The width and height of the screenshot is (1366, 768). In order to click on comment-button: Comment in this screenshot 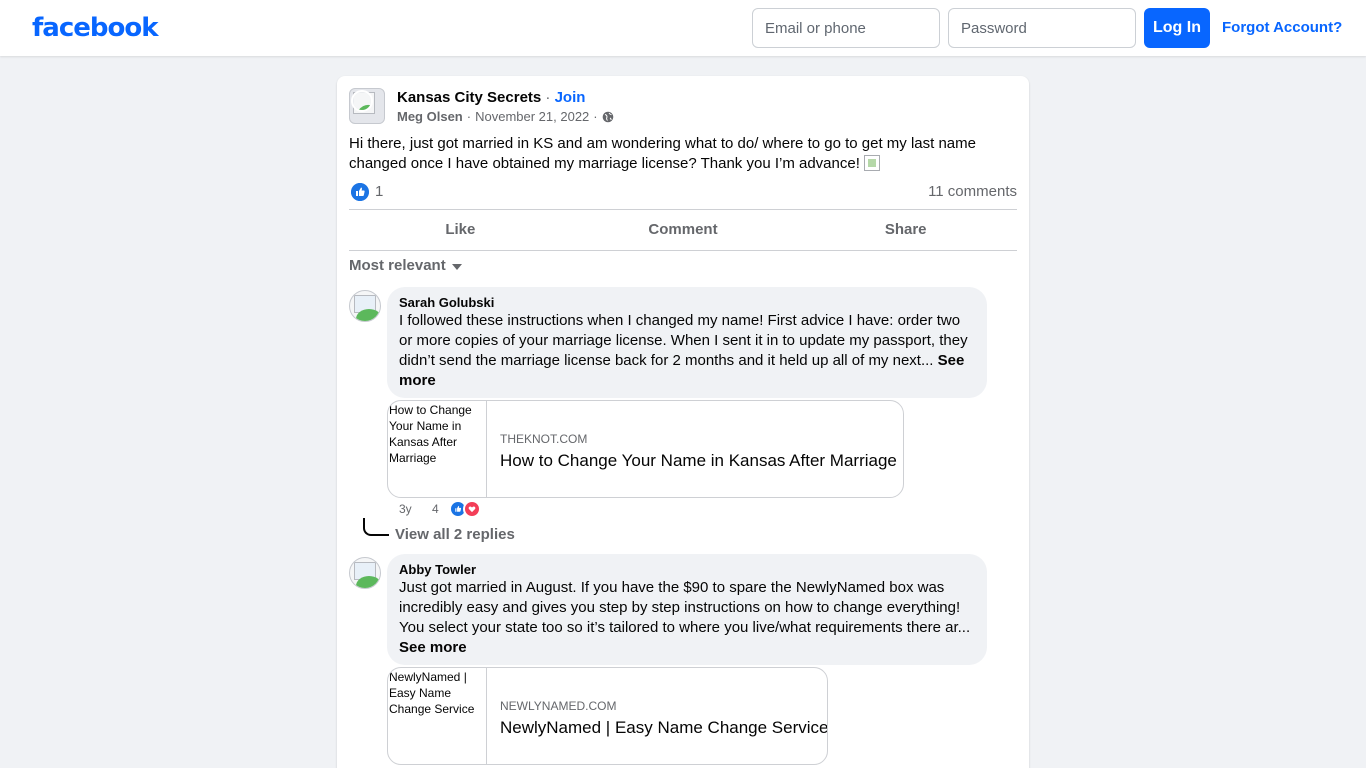, I will do `click(683, 230)`.